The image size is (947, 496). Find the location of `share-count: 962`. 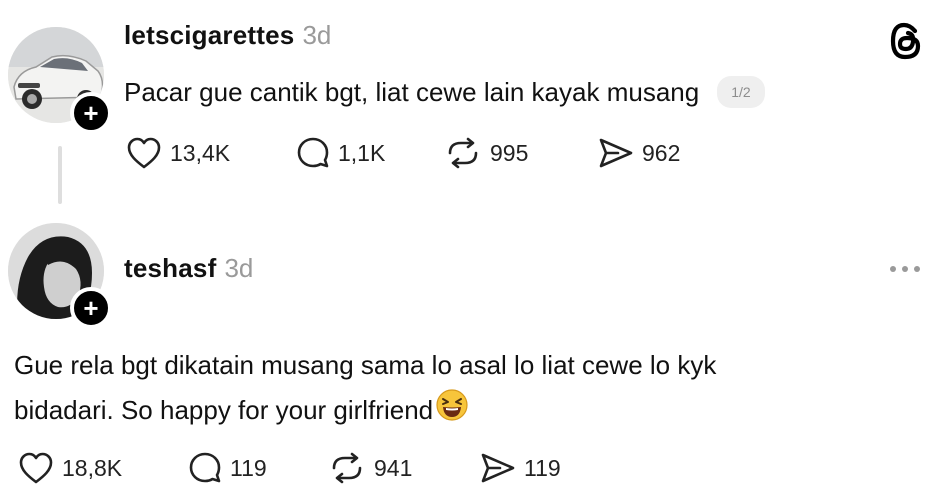

share-count: 962 is located at coordinates (661, 152).